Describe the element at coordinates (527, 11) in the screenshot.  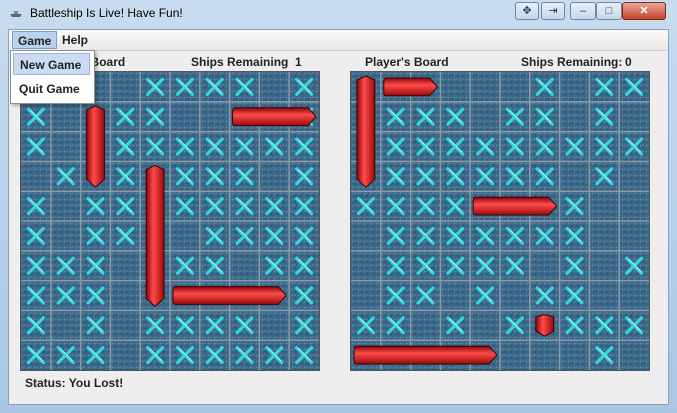
I see `gamepad-icon: ✥` at that location.